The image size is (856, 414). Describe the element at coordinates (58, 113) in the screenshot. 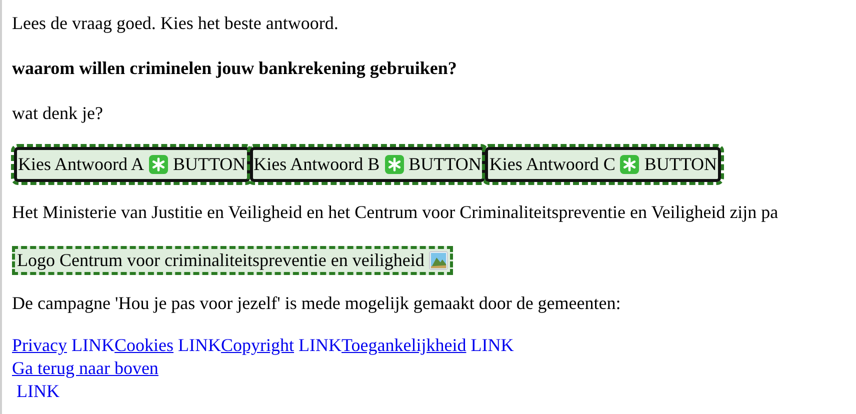

I see `prompt-text: wat denk je?` at that location.